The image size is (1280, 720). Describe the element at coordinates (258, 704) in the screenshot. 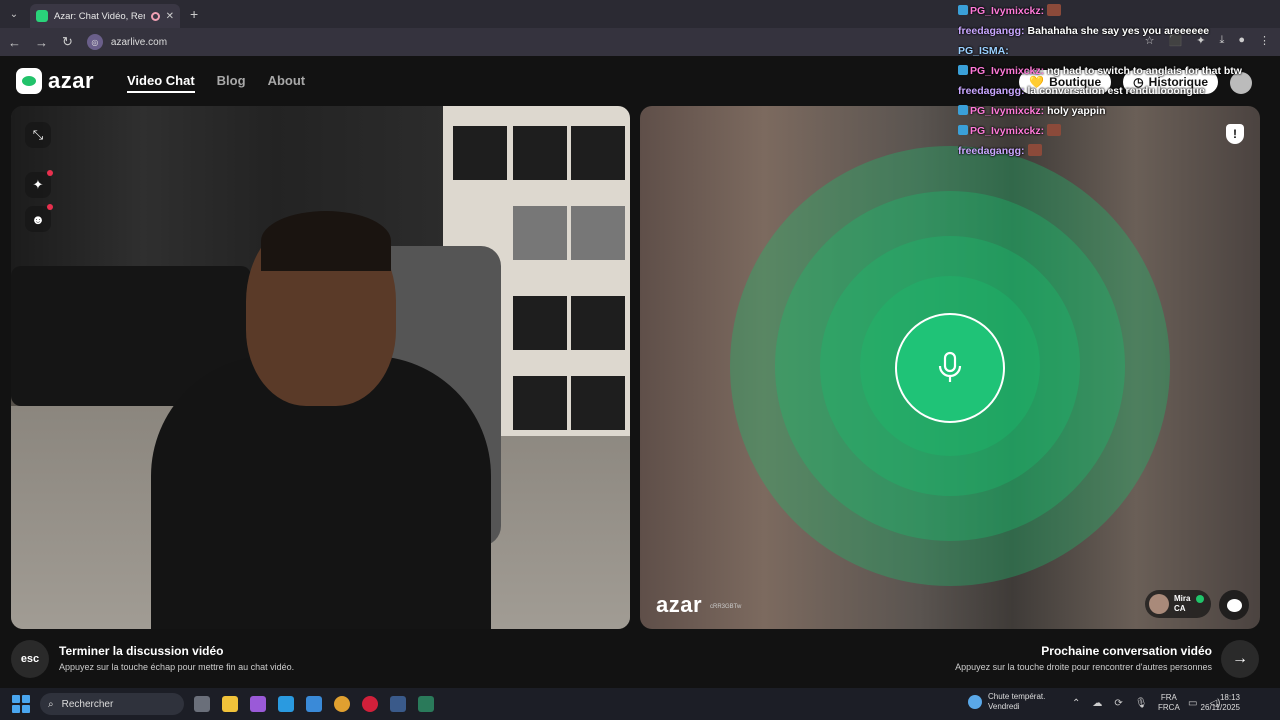

I see `copilot-icon` at that location.